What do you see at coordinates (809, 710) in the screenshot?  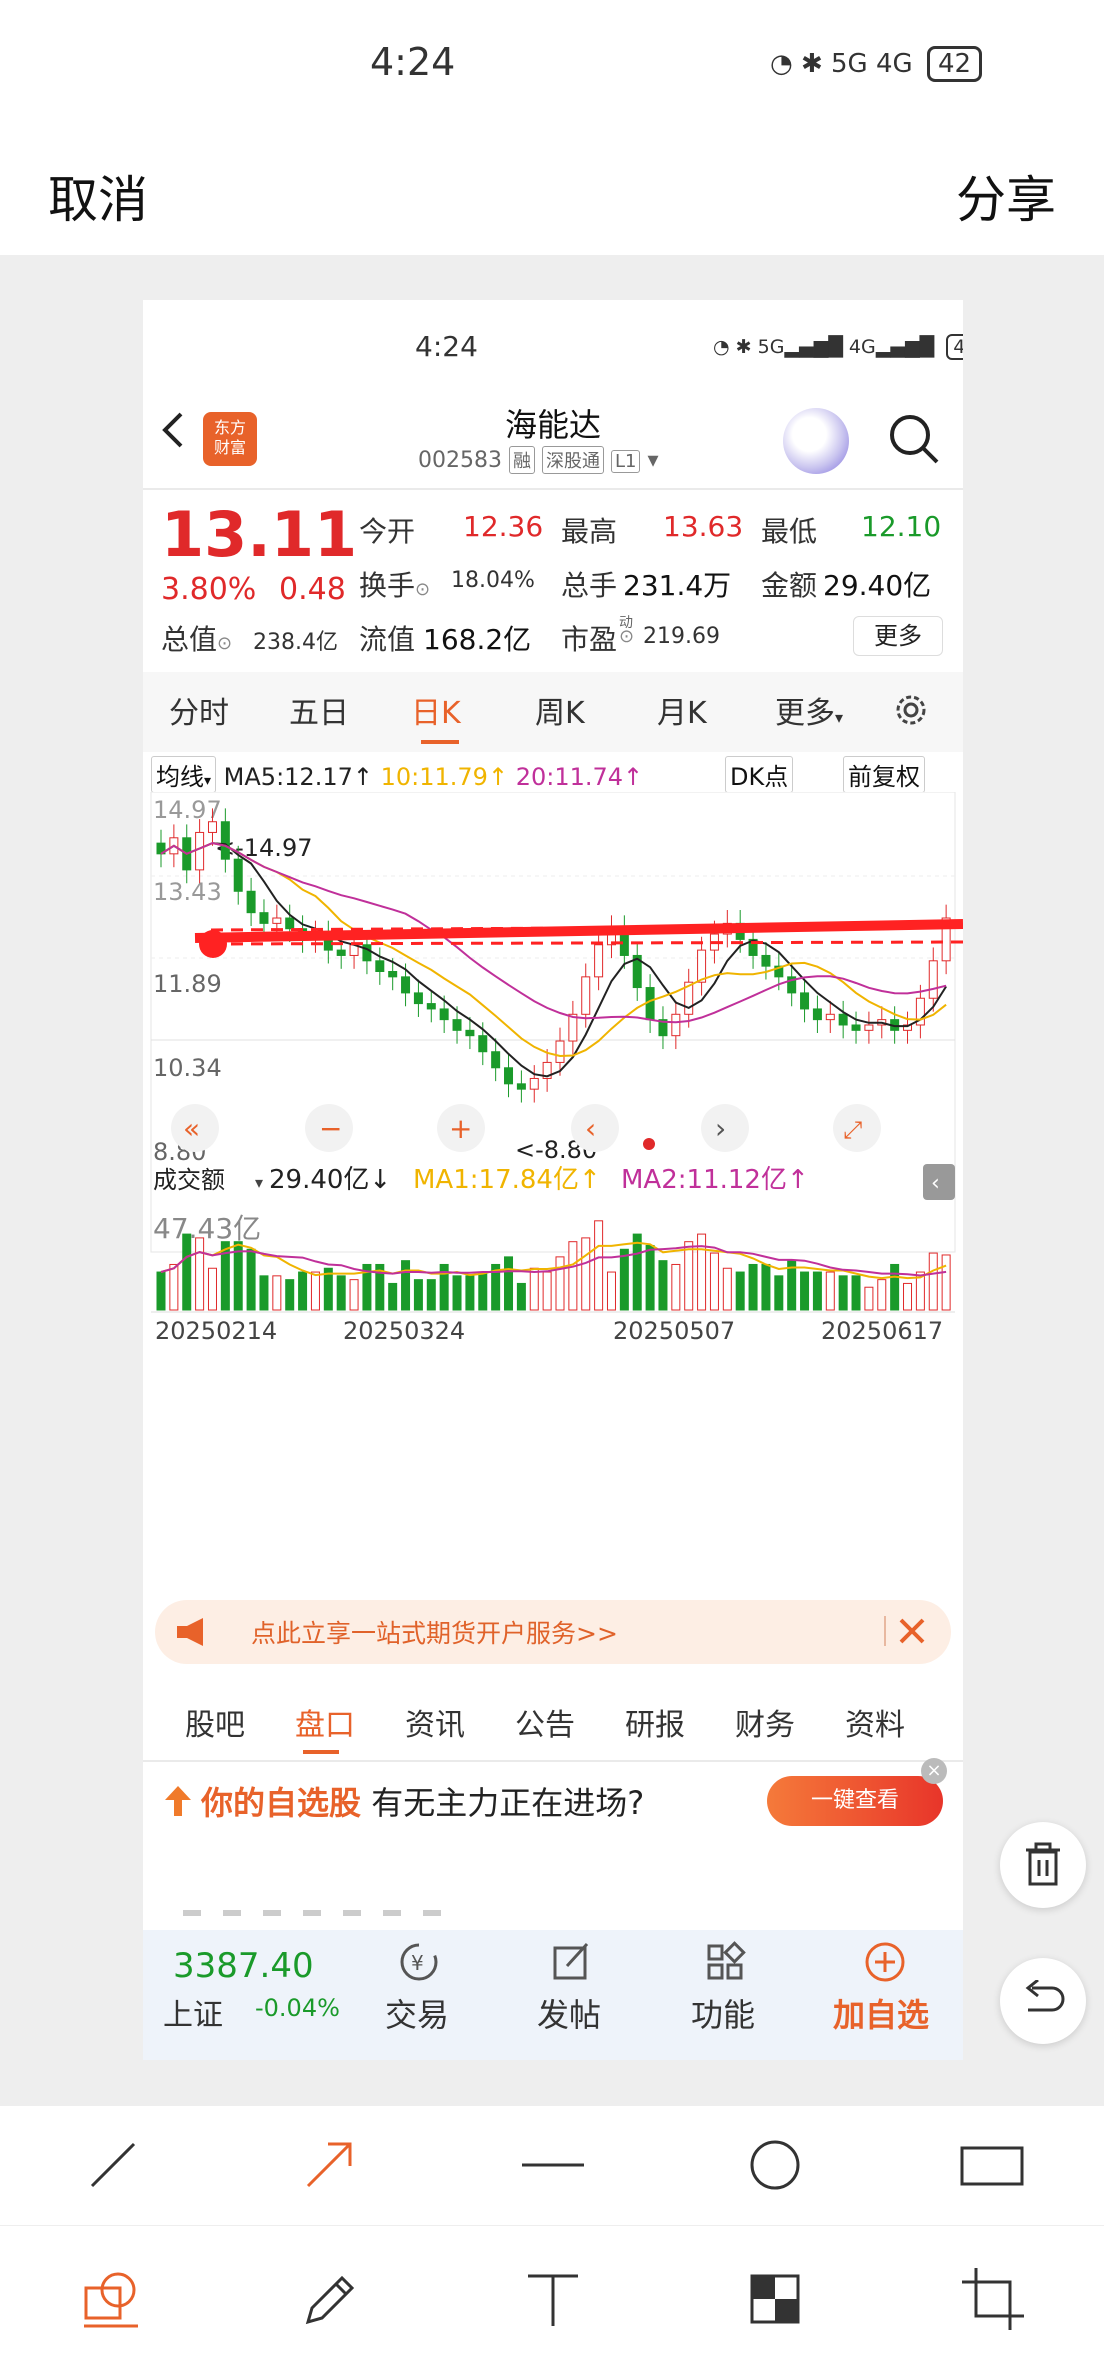 I see `tab-more: 更多▾` at bounding box center [809, 710].